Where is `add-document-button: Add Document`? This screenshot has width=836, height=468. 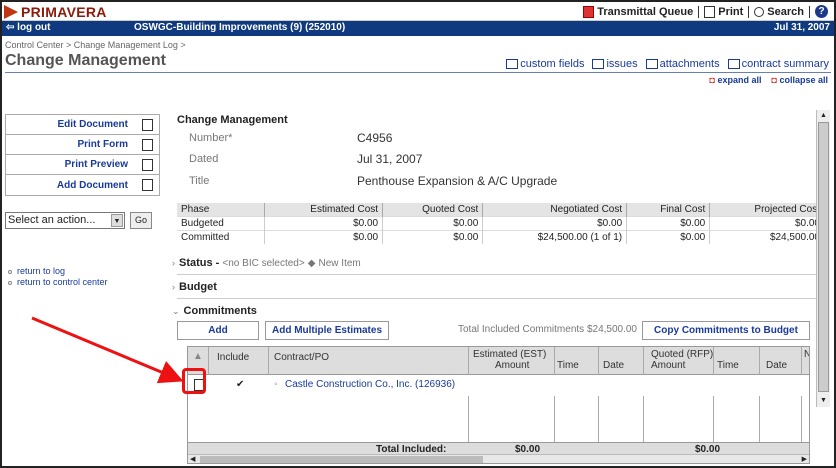
add-document-button: Add Document is located at coordinates (82, 185).